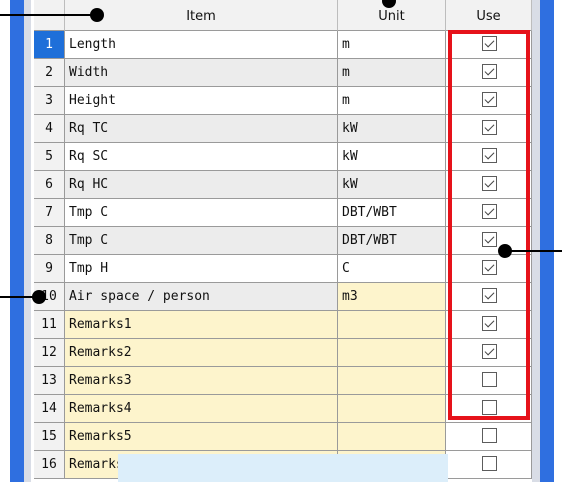 The height and width of the screenshot is (482, 562). I want to click on row-number: 6, so click(49, 184).